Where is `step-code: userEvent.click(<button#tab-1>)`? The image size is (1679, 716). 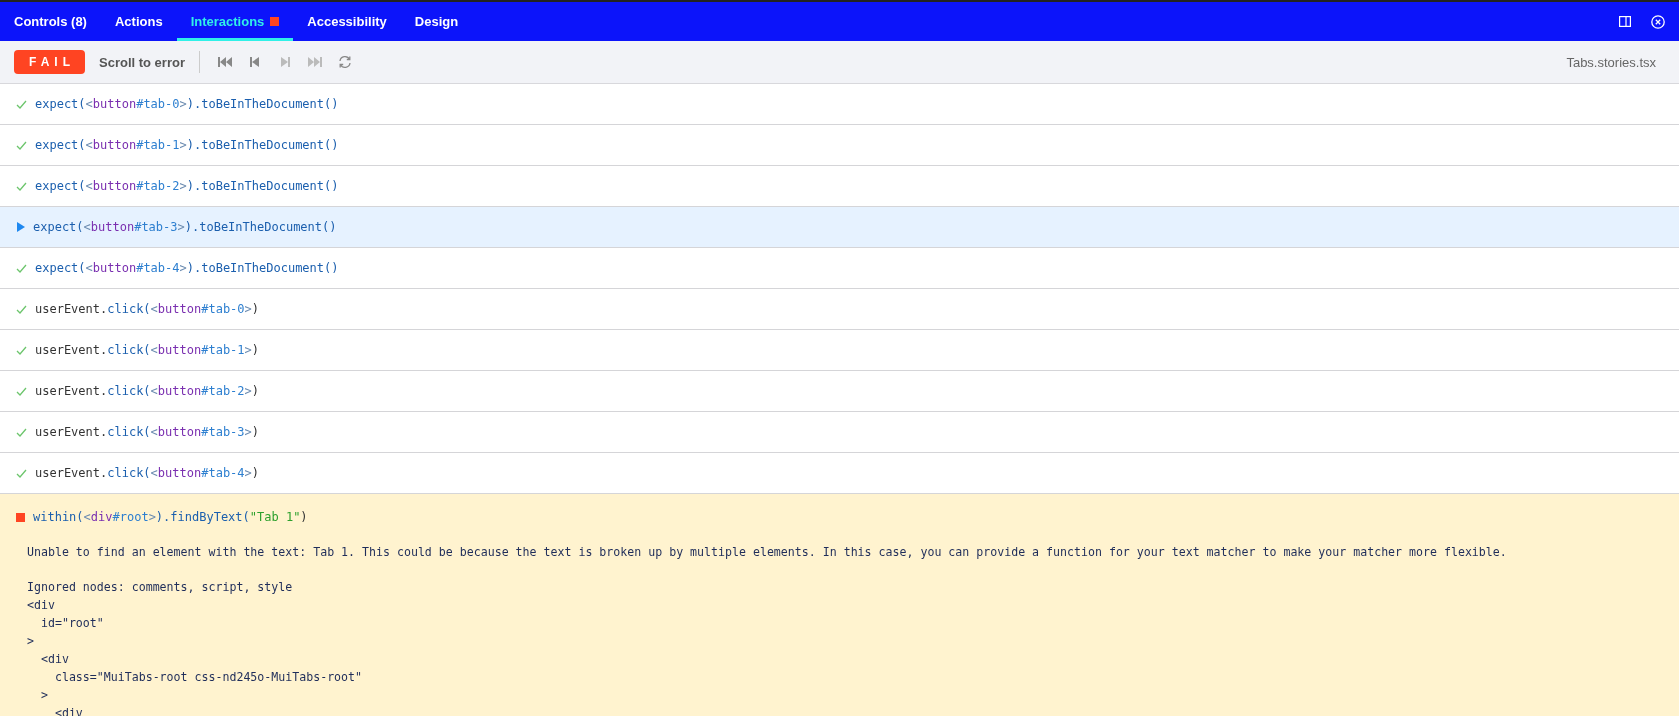
step-code: userEvent.click(<button#tab-1>) is located at coordinates (147, 350).